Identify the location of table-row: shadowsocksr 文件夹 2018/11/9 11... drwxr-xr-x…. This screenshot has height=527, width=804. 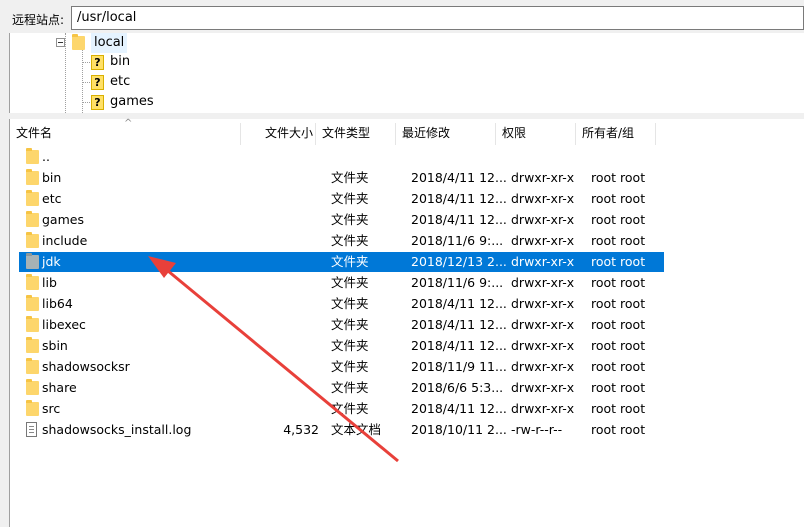
(341, 367).